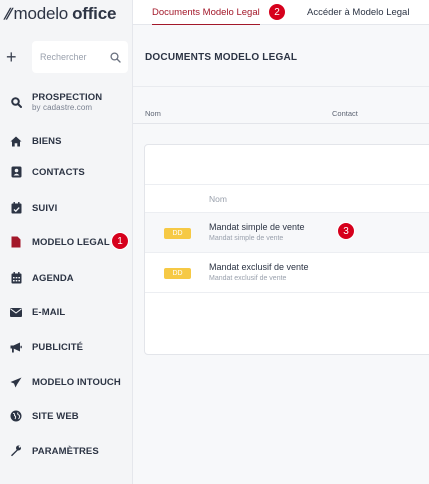 Image resolution: width=429 pixels, height=484 pixels. I want to click on calendar-icon, so click(16, 278).